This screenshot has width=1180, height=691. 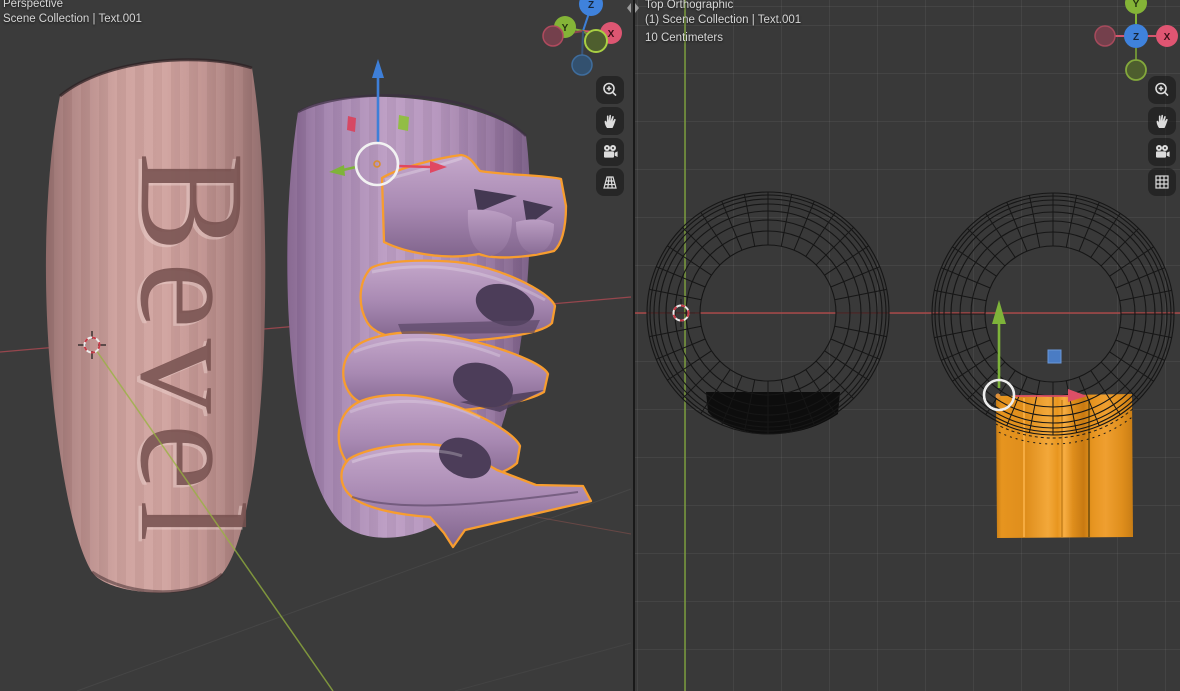 I want to click on gizmo-plane-xy, so click(x=1054, y=356).